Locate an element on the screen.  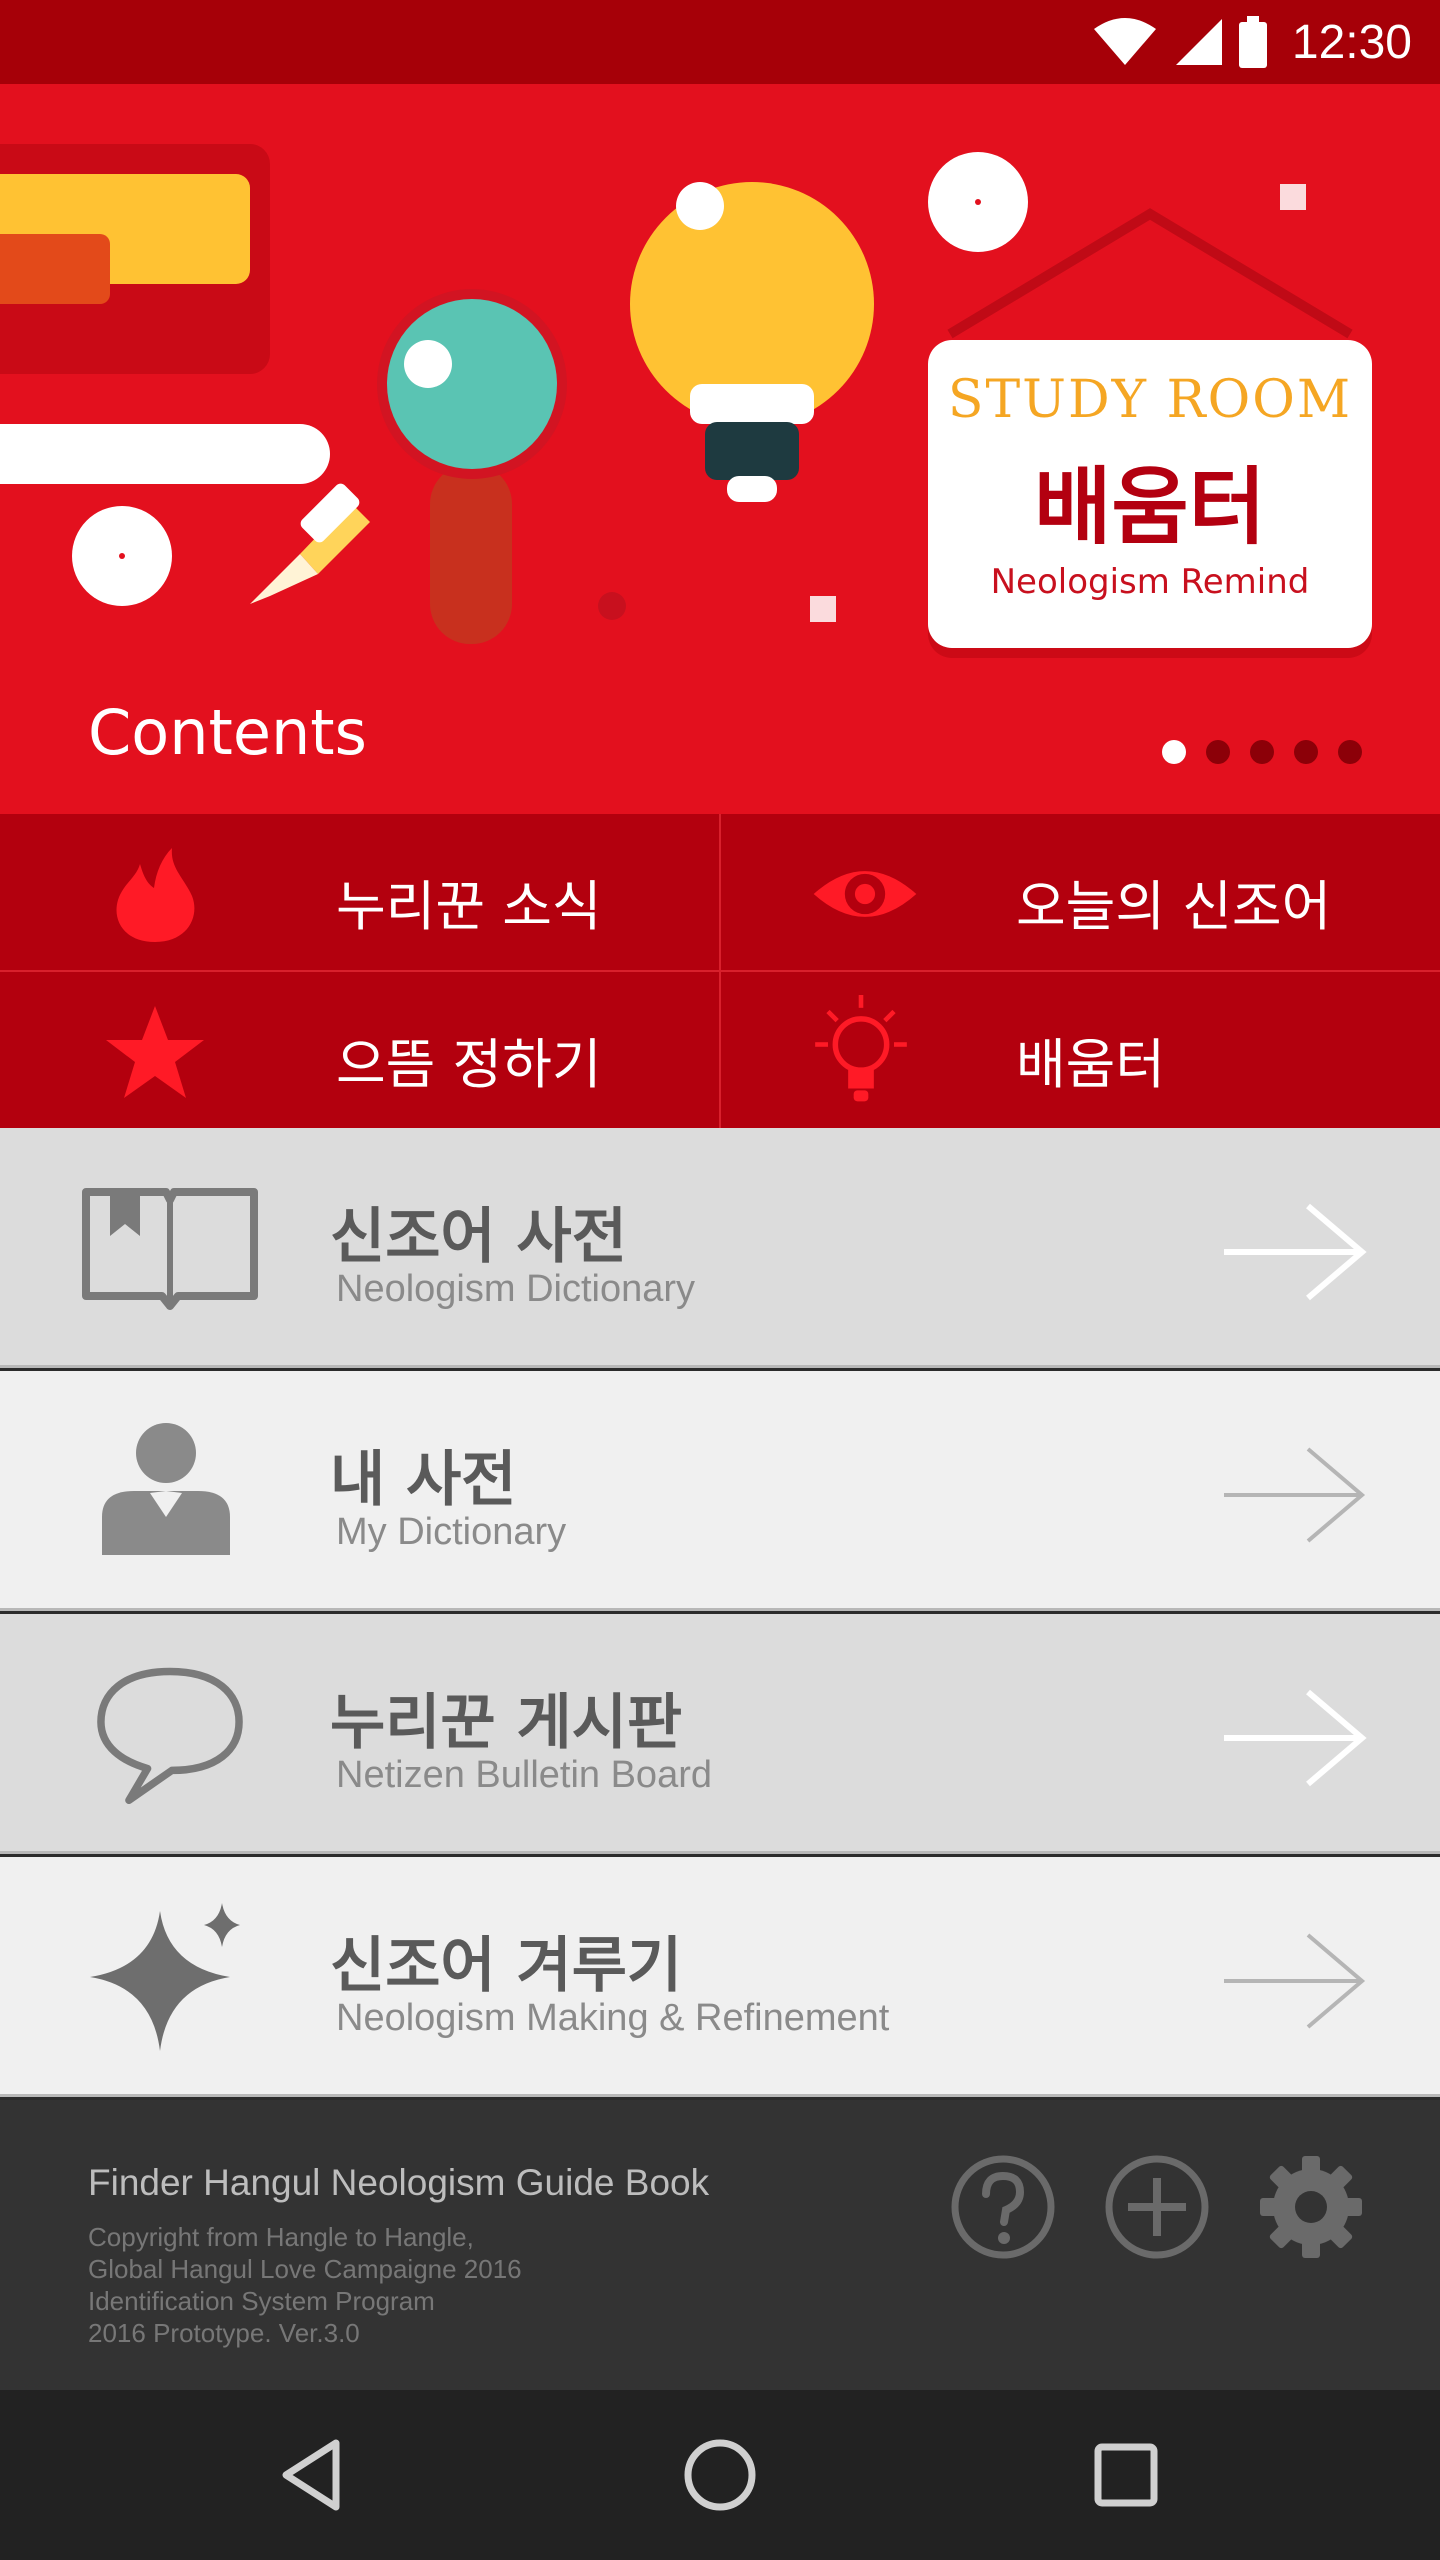
flame-icon is located at coordinates (155, 895).